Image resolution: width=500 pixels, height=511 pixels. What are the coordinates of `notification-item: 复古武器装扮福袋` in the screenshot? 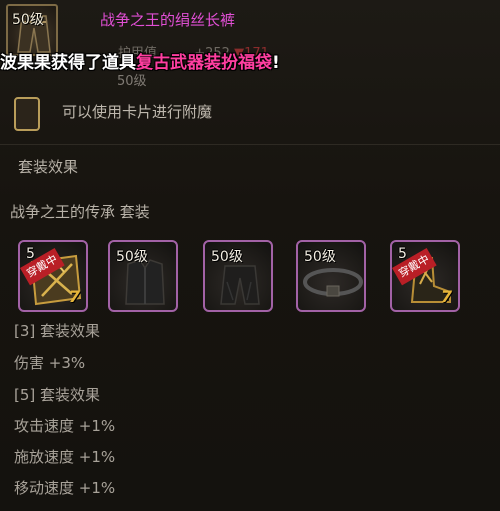 It's located at (204, 63).